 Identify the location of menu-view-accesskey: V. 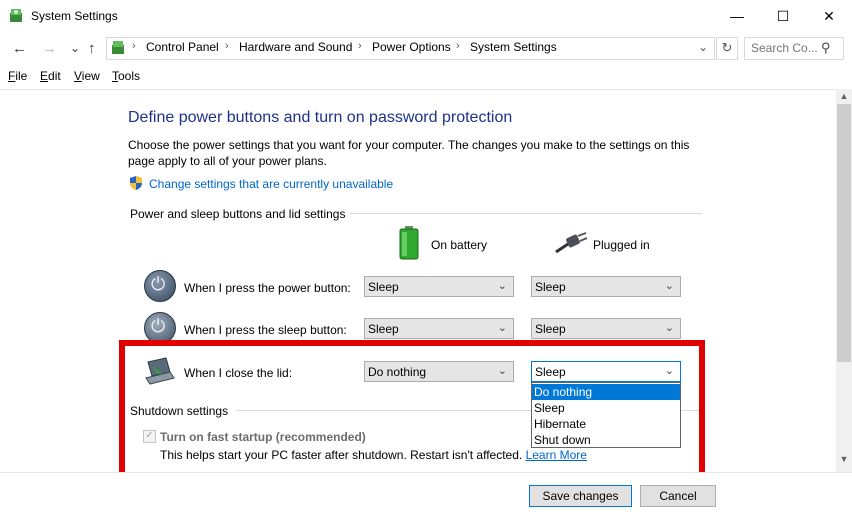
(78, 76).